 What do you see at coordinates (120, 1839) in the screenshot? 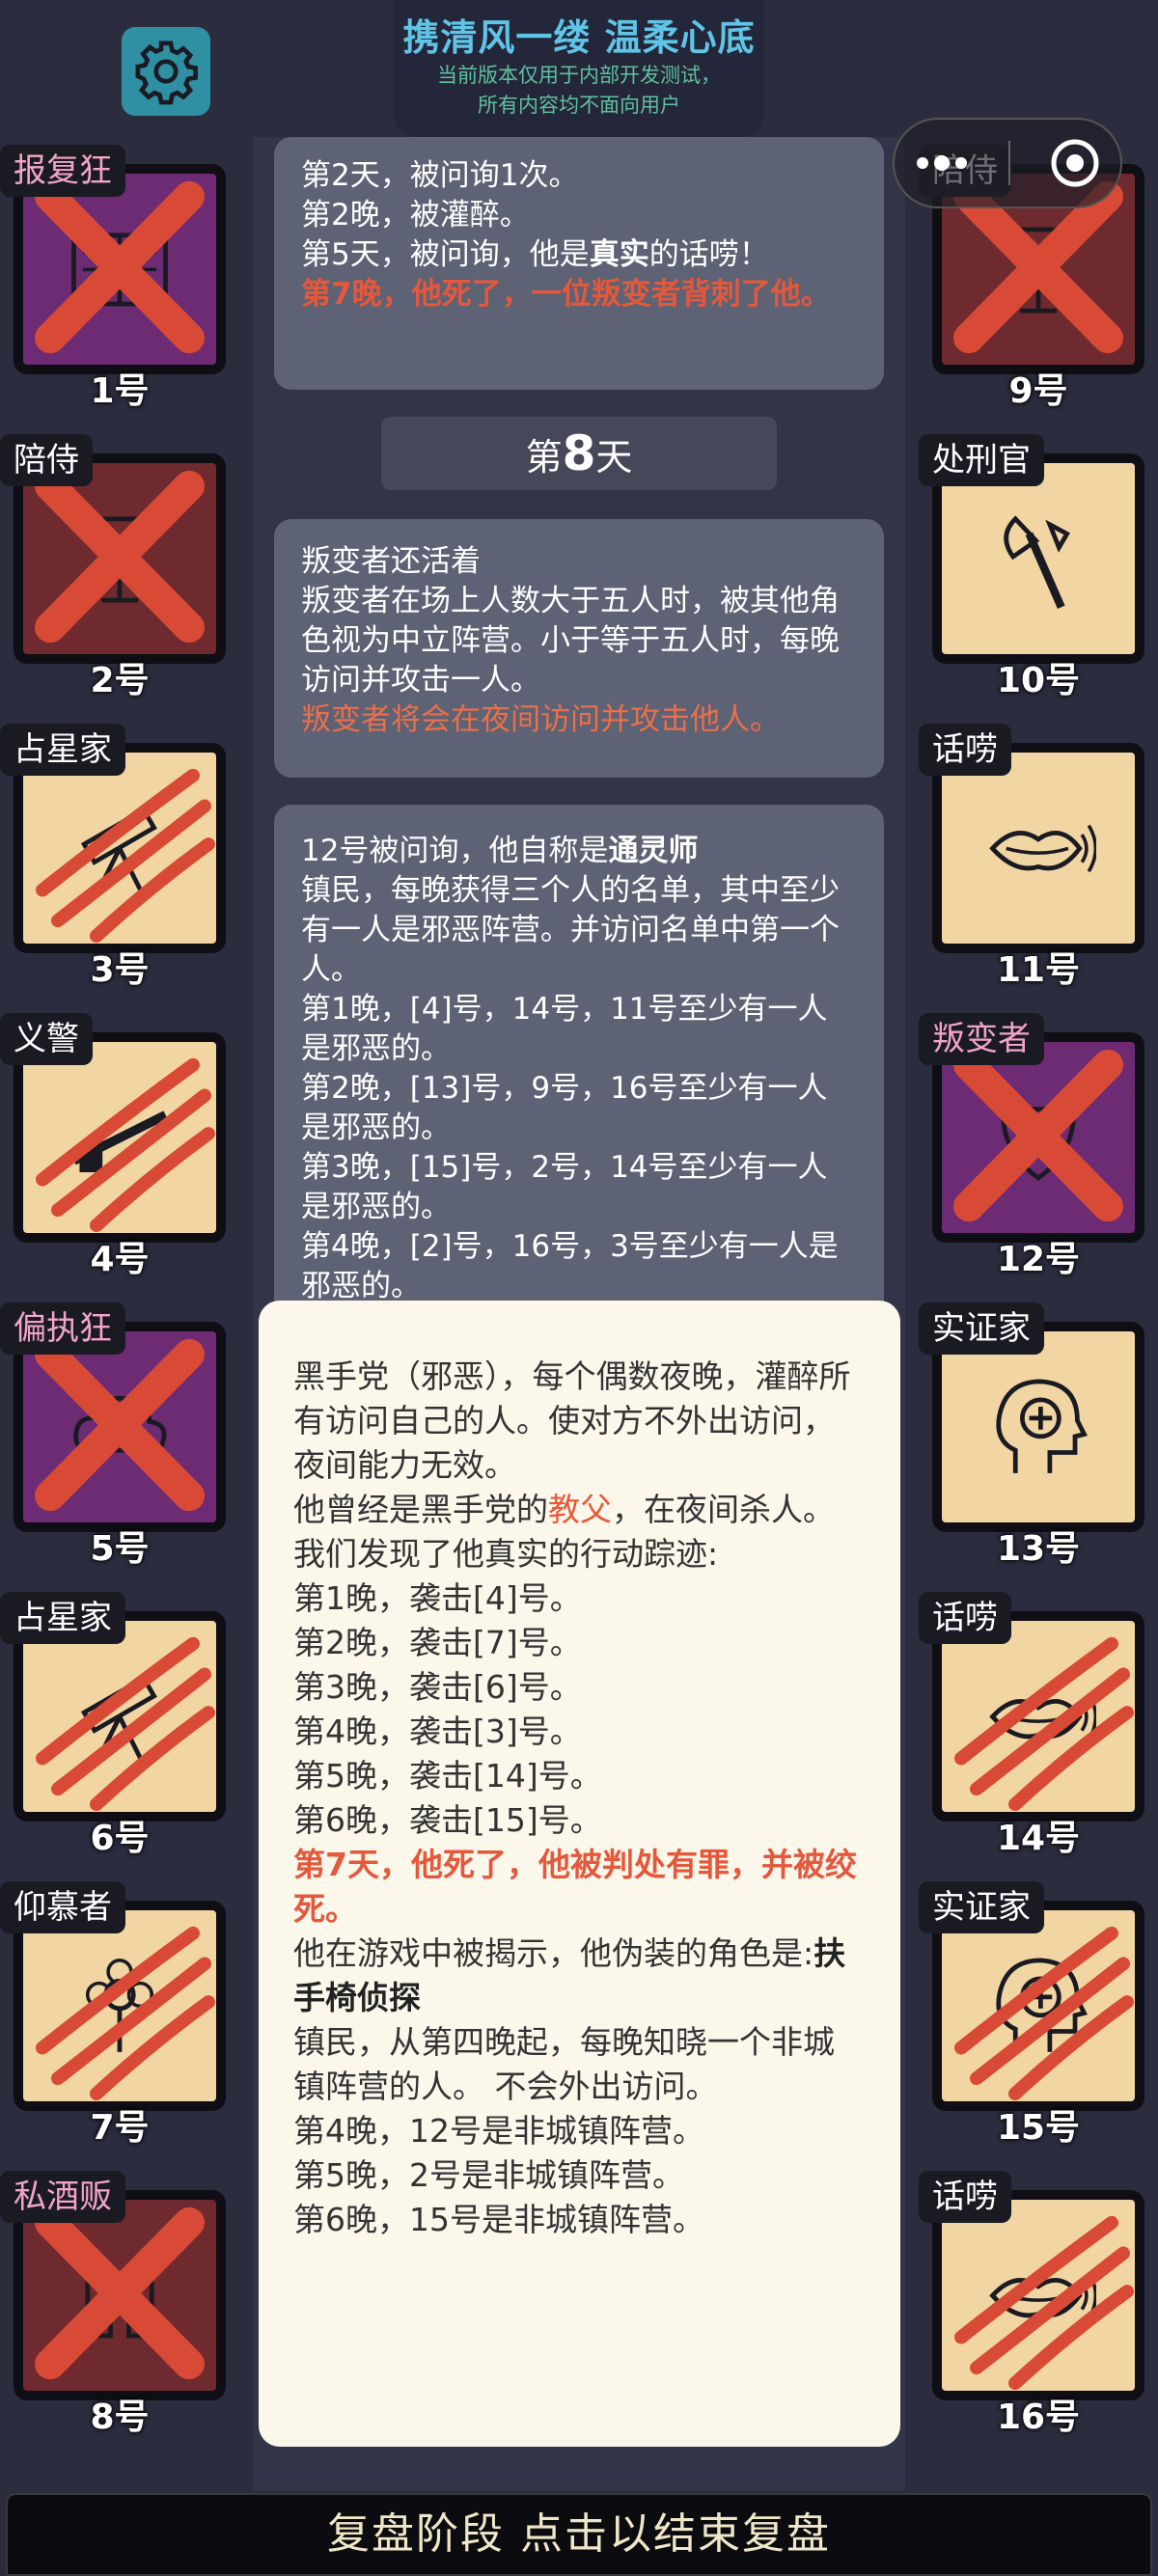
I see `player-number: 6号` at bounding box center [120, 1839].